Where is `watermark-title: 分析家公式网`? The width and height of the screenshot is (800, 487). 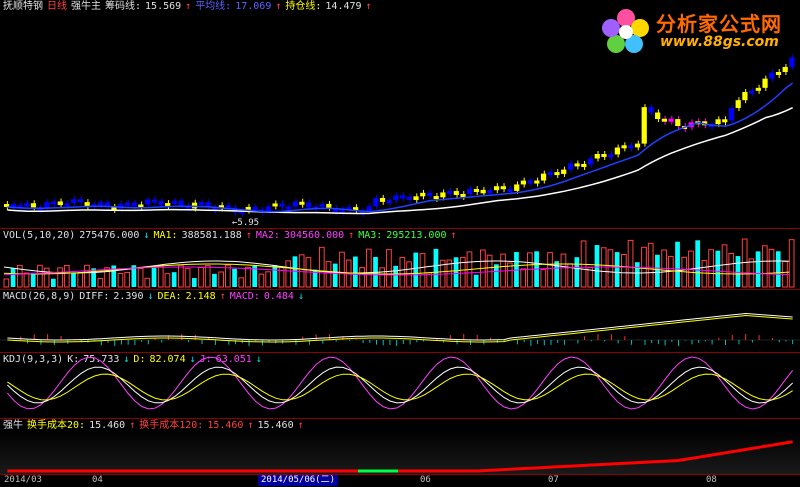 watermark-title: 分析家公式网 is located at coordinates (719, 24).